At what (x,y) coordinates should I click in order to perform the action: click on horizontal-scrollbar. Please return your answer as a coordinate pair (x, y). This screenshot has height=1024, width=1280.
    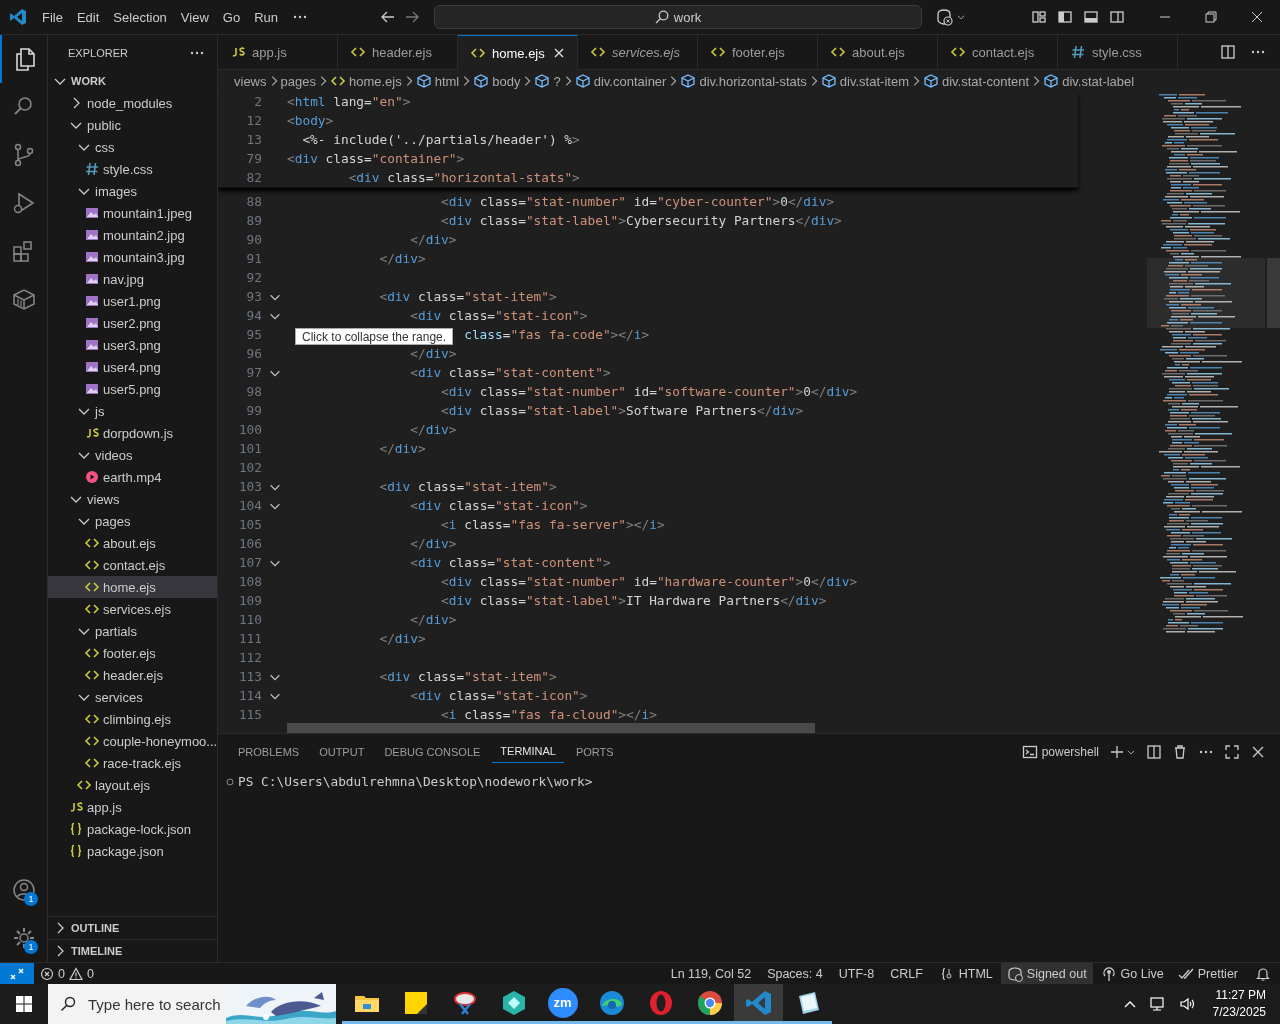
    Looking at the image, I should click on (551, 728).